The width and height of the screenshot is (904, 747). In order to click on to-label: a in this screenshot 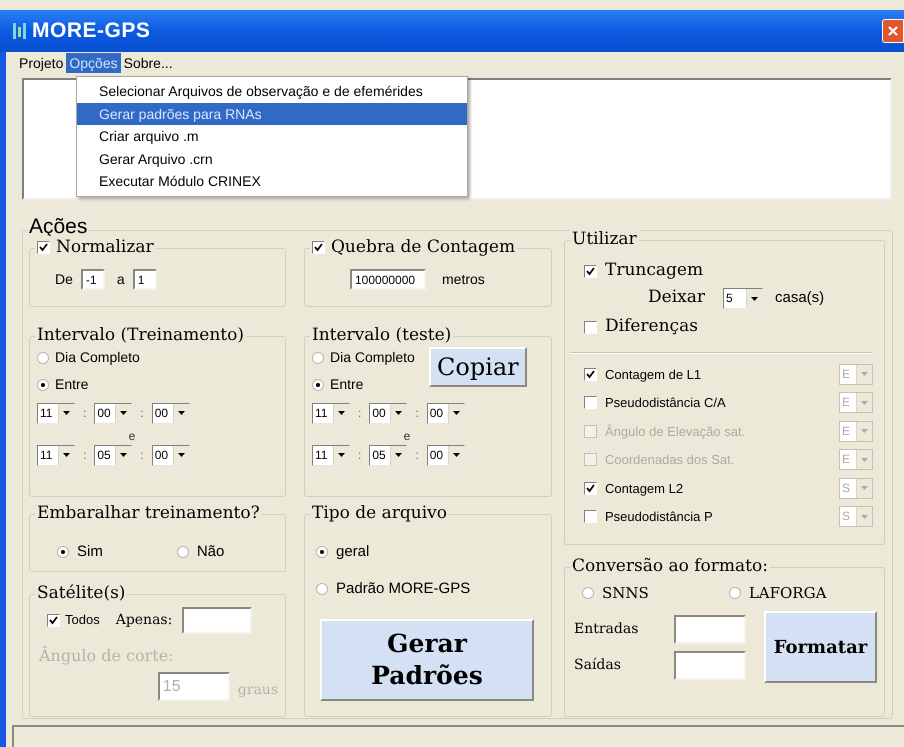, I will do `click(120, 279)`.